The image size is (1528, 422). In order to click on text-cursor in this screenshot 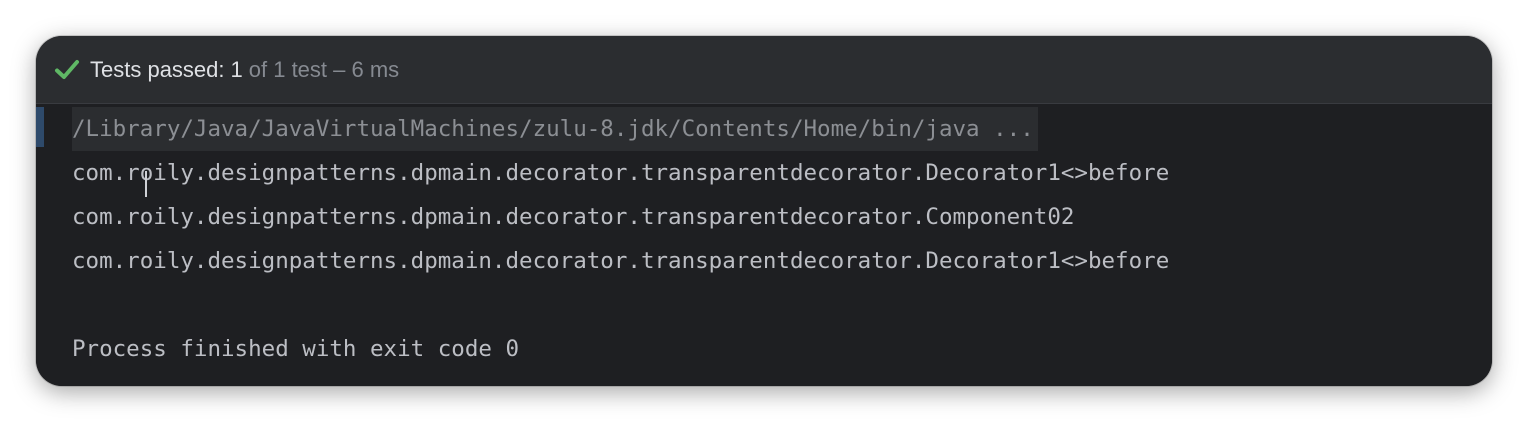, I will do `click(146, 184)`.